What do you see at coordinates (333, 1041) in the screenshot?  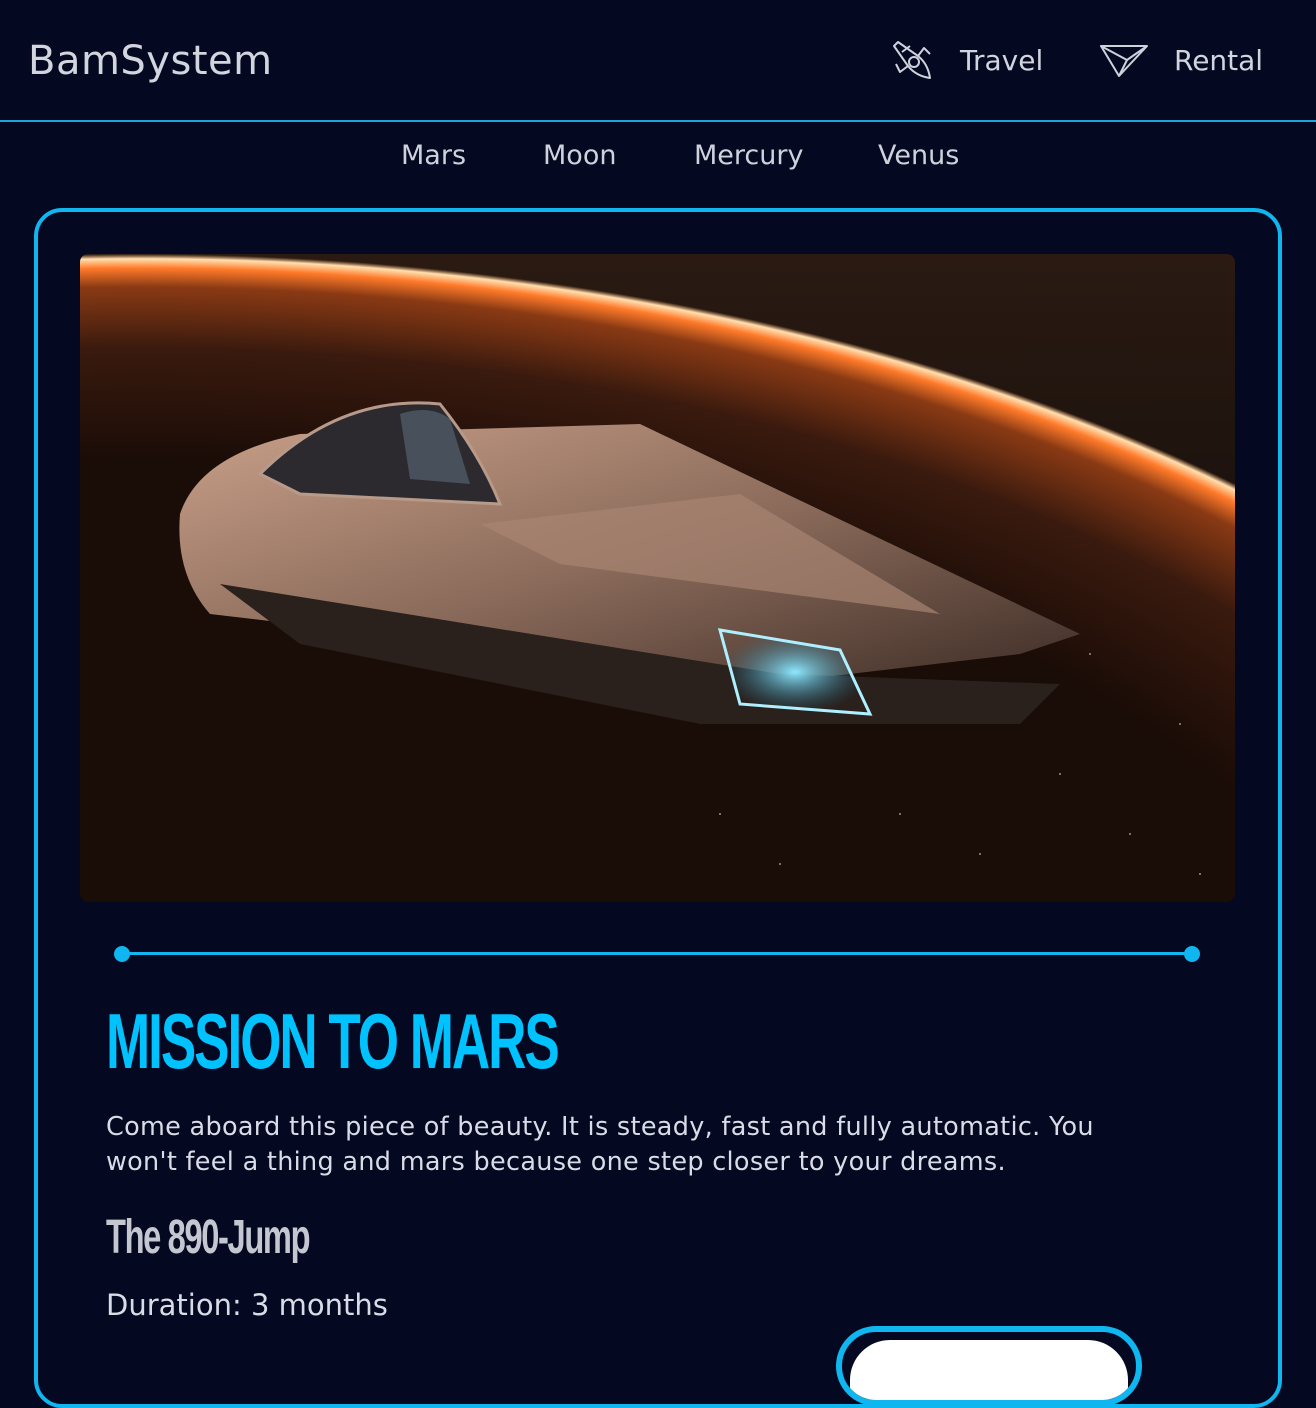 I see `mission-title: MISSION TO MARS` at bounding box center [333, 1041].